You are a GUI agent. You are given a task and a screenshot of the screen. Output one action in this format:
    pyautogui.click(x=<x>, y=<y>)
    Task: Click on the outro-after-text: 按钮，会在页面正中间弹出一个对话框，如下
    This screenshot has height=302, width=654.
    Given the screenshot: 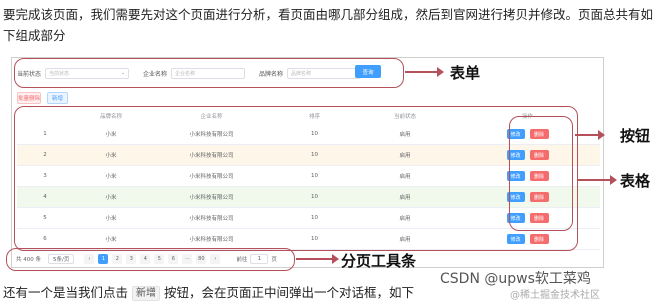 What is the action you would take?
    pyautogui.click(x=288, y=292)
    